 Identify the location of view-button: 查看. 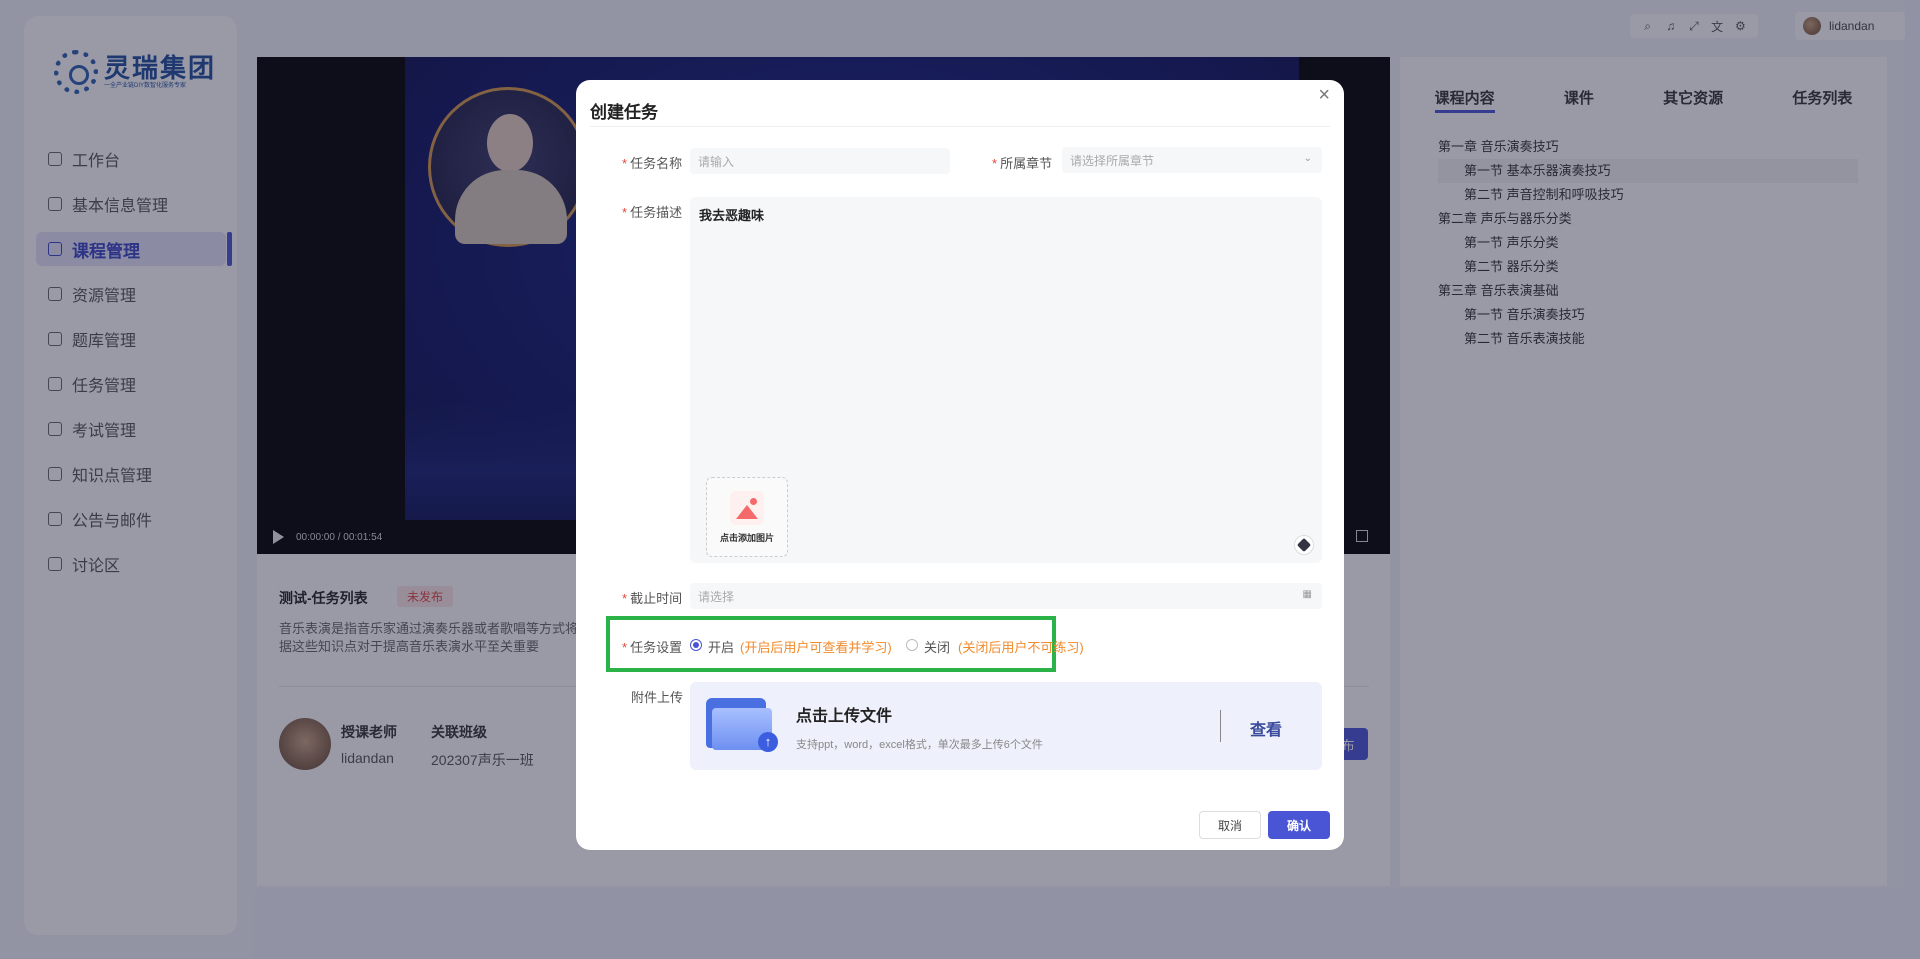
(1266, 728).